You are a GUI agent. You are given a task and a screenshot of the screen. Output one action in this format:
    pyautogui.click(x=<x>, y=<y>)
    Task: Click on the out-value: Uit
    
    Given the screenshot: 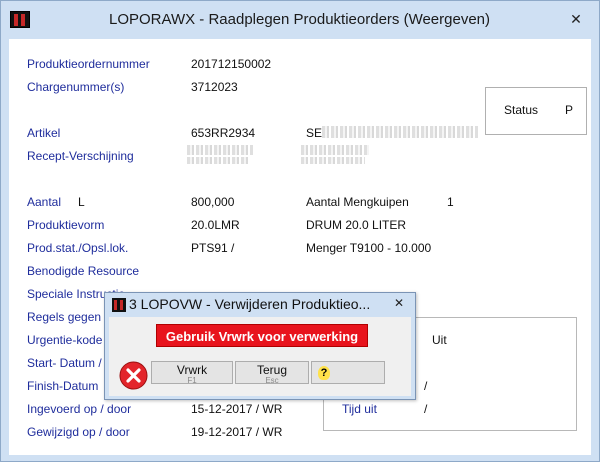 What is the action you would take?
    pyautogui.click(x=439, y=340)
    